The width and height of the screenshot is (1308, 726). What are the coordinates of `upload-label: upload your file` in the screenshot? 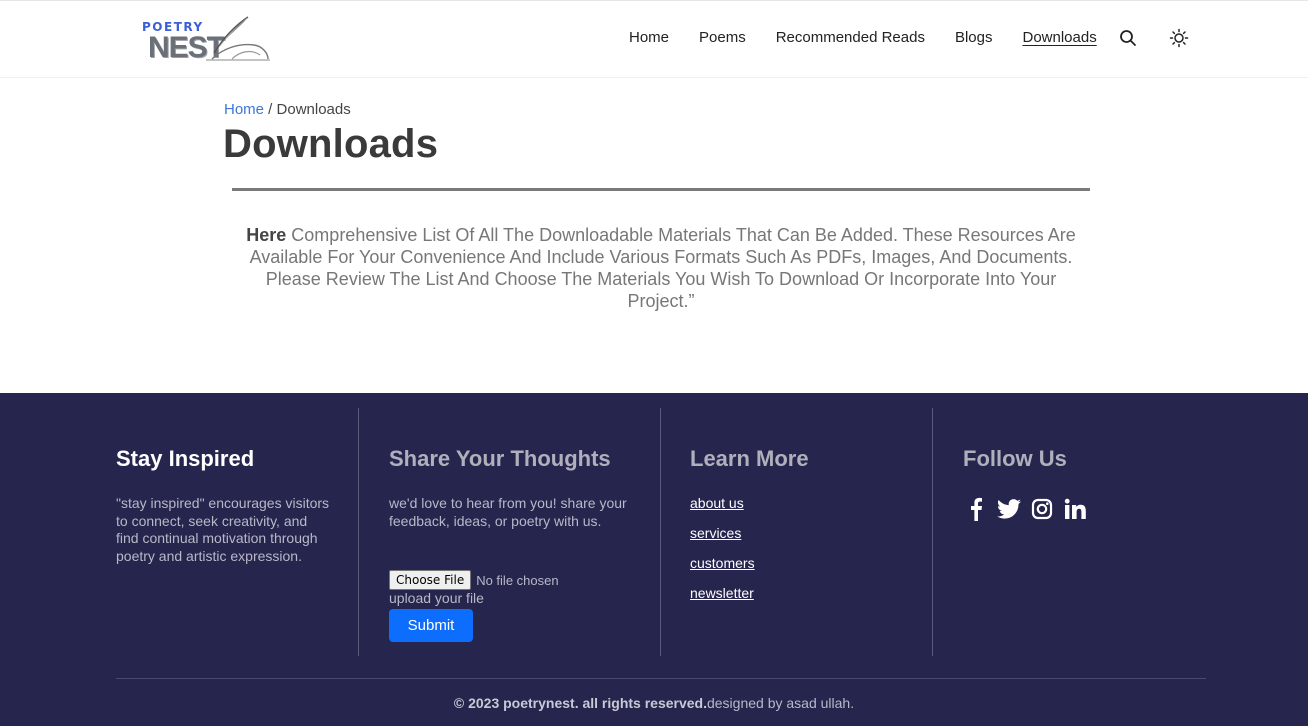 It's located at (436, 598).